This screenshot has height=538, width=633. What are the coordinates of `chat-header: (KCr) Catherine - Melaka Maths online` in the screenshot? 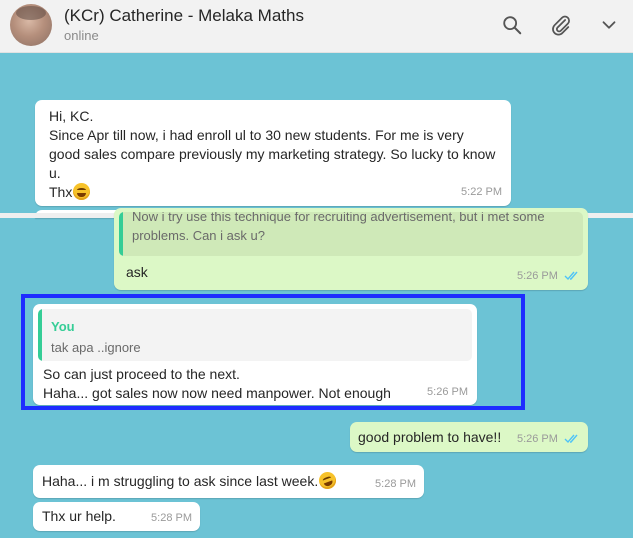 It's located at (316, 26).